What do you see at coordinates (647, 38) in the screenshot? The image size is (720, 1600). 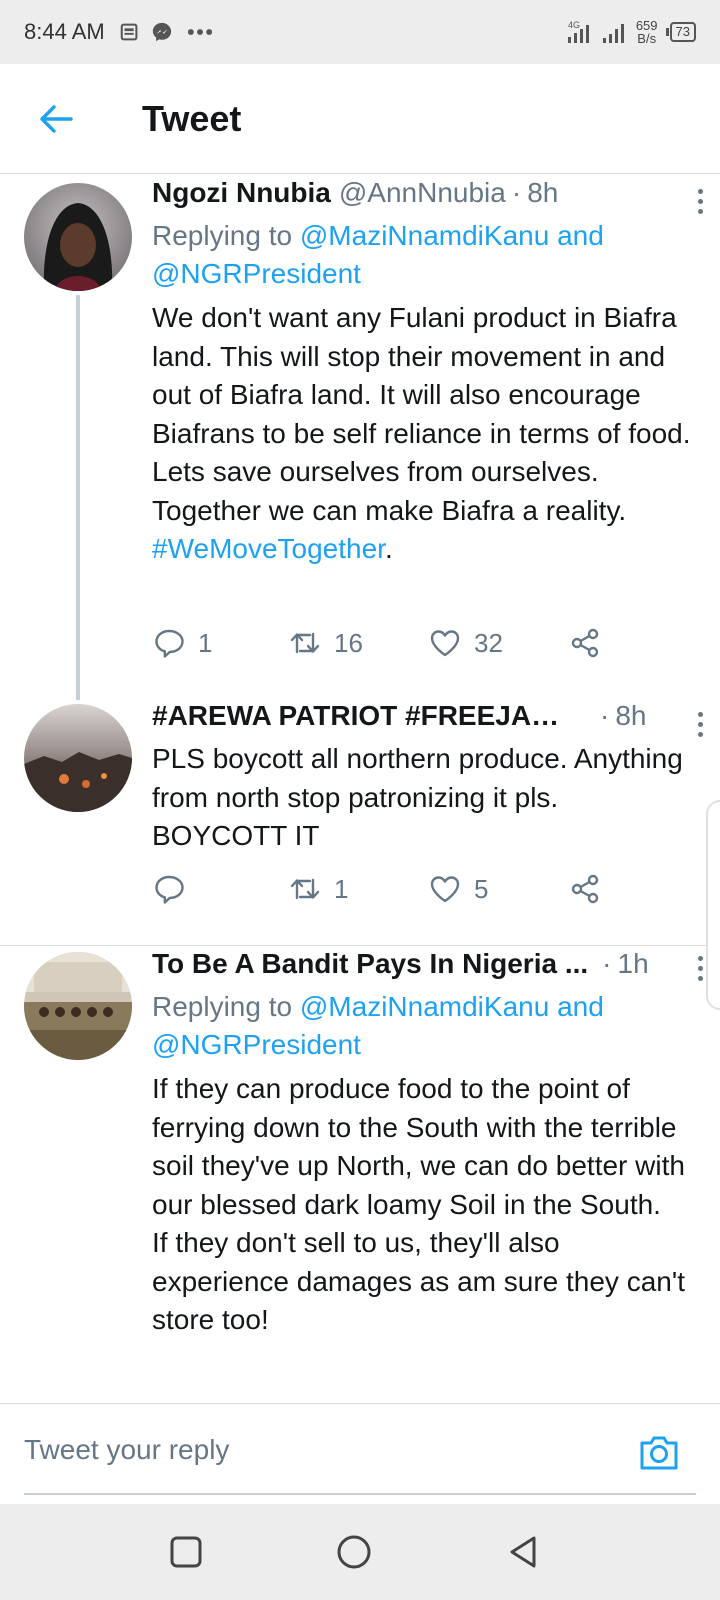 I see `speed-unit: B/s` at bounding box center [647, 38].